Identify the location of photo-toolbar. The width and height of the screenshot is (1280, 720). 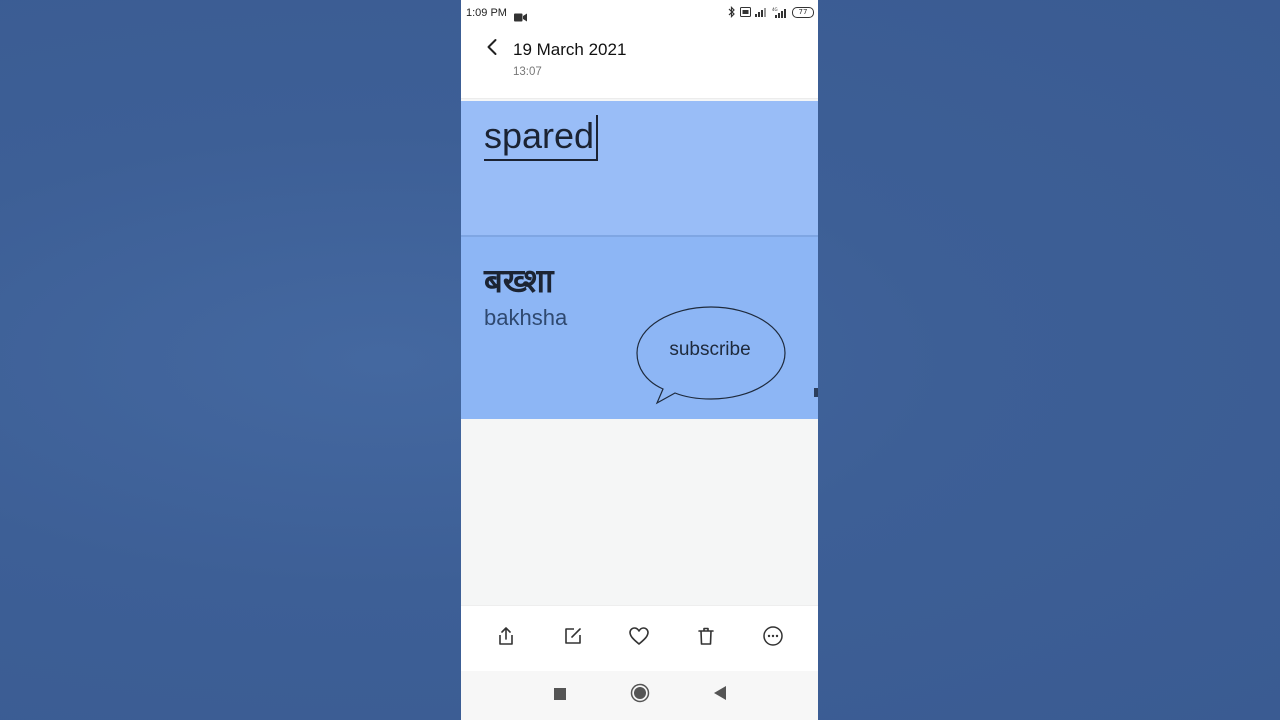
(639, 638).